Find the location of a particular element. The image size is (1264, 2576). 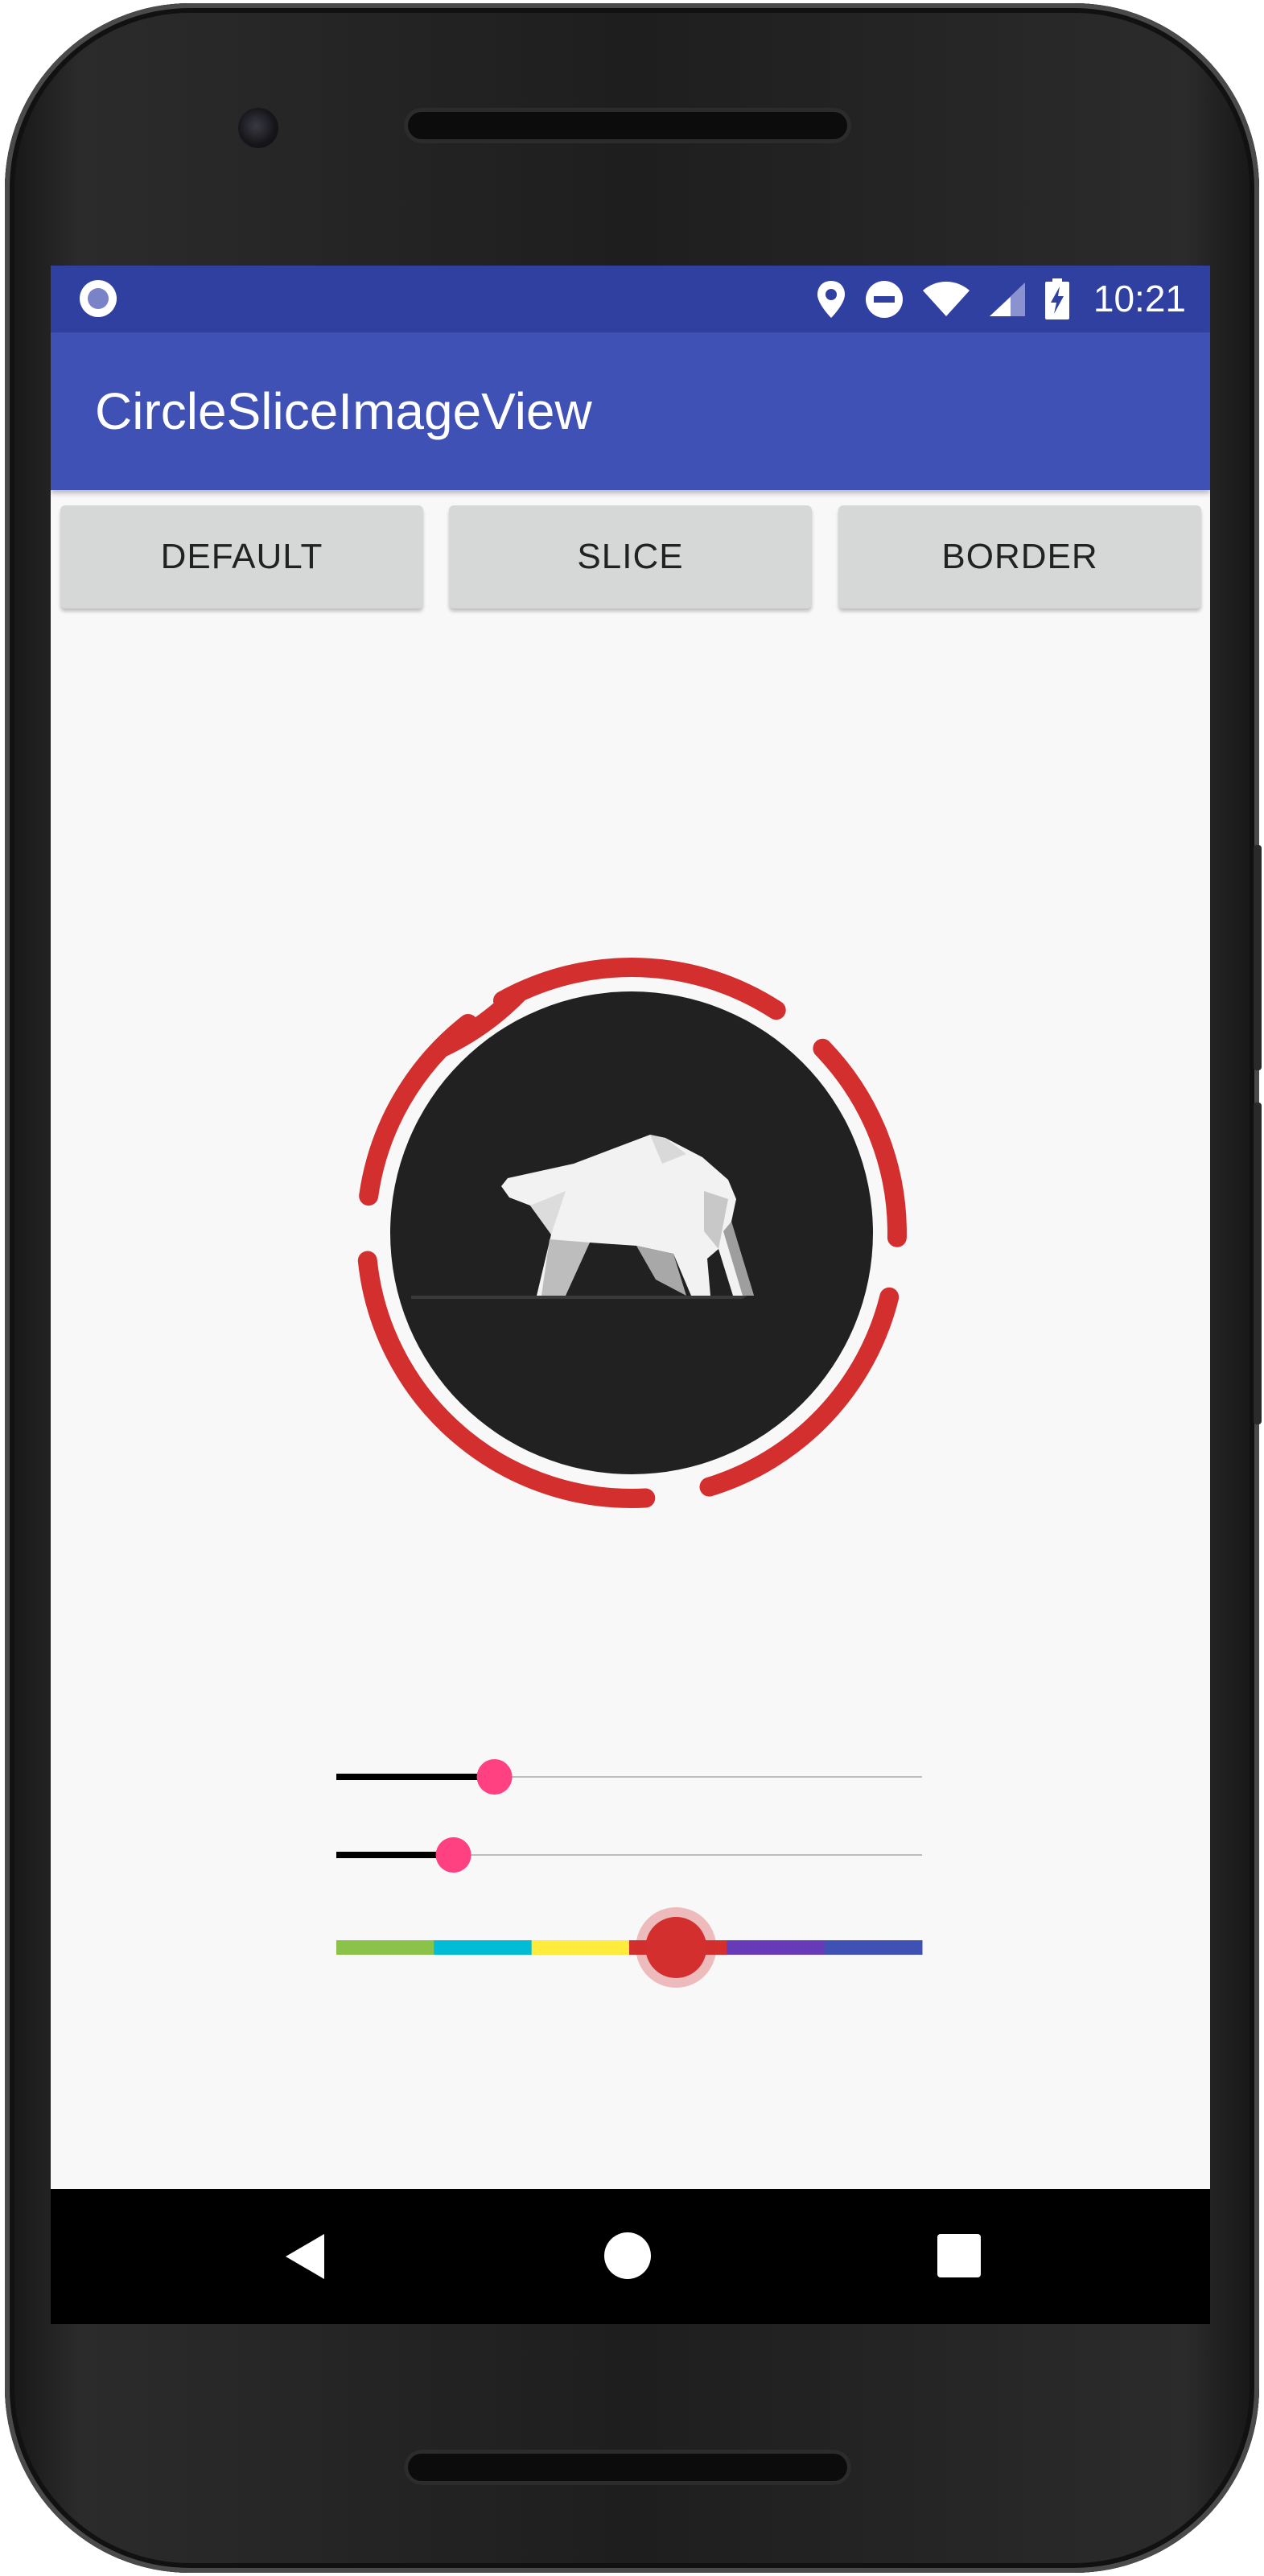

power-button is located at coordinates (1258, 957).